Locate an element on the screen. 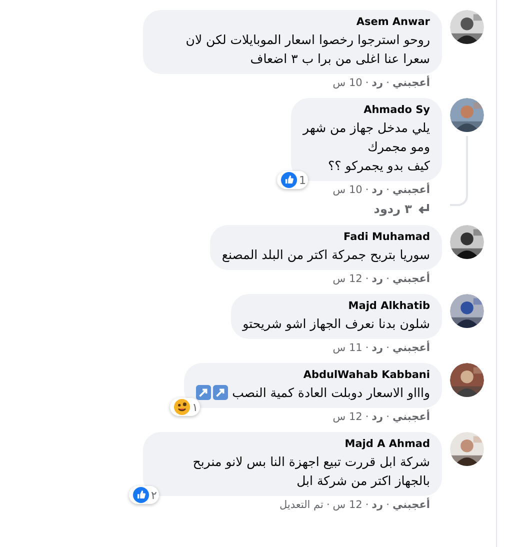  reaction-badge: ١ is located at coordinates (185, 407).